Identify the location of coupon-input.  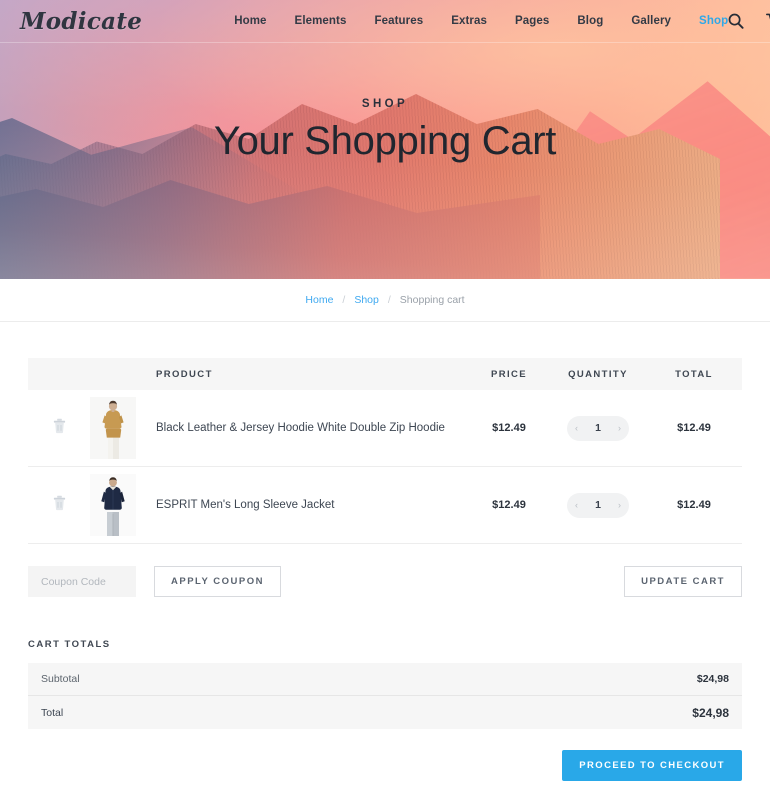
(82, 581).